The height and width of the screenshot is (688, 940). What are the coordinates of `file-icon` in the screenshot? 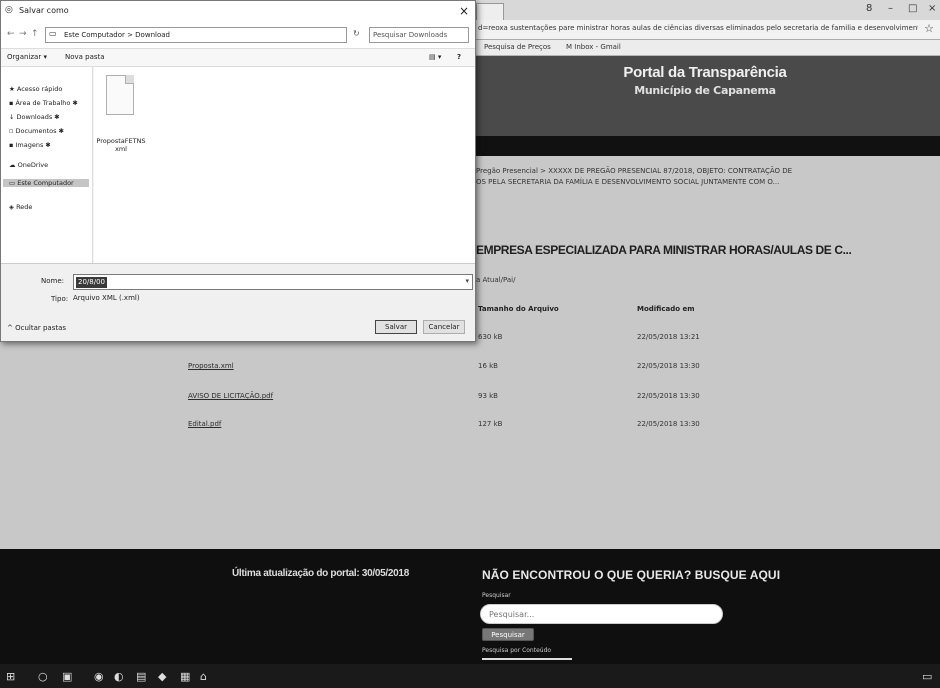 It's located at (120, 95).